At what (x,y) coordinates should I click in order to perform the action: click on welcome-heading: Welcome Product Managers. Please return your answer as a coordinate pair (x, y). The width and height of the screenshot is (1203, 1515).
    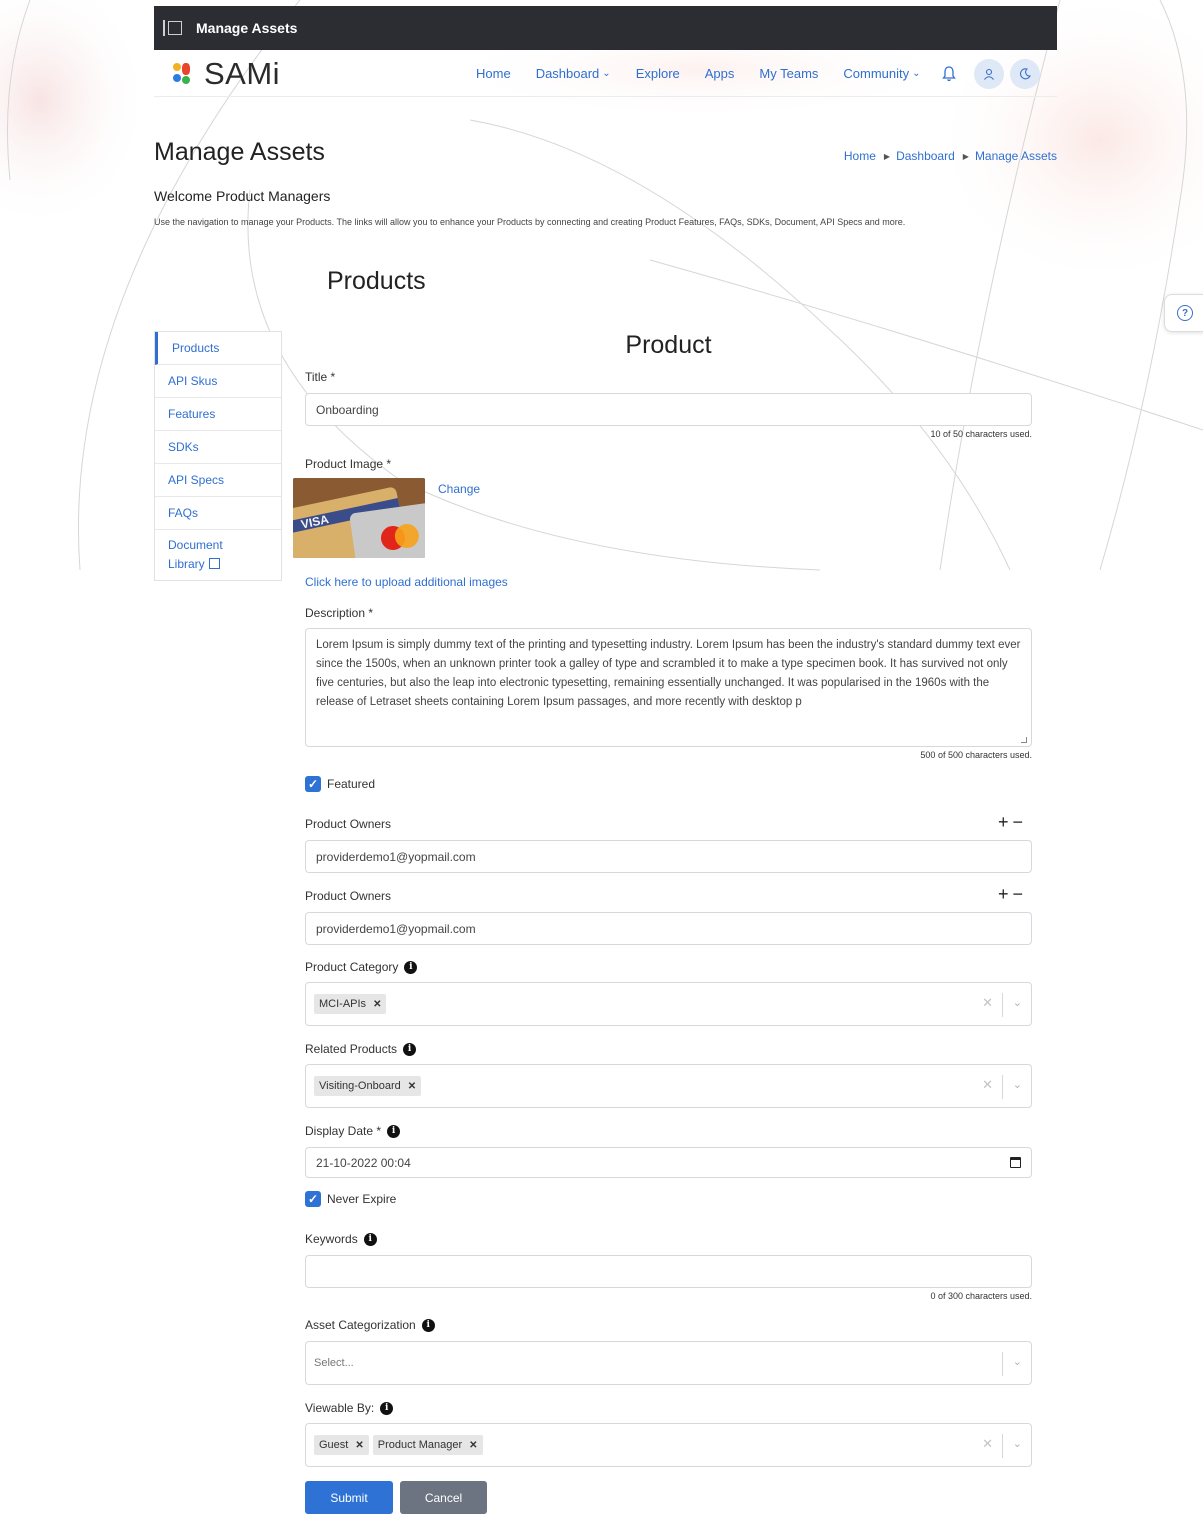
    Looking at the image, I should click on (242, 196).